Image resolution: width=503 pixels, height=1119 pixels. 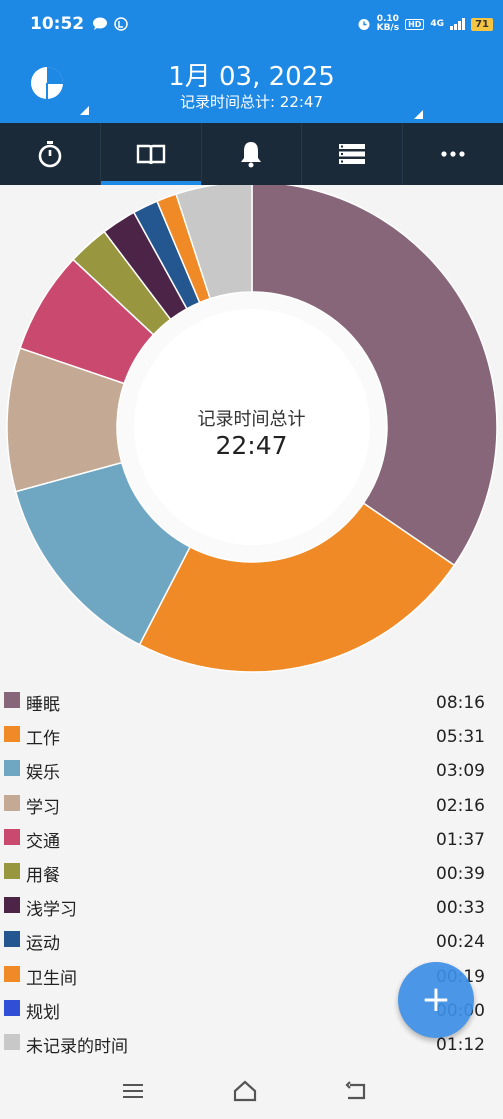 I want to click on app-header: 1月 03, 2025 记录时间总计: 22:47, so click(x=251, y=85).